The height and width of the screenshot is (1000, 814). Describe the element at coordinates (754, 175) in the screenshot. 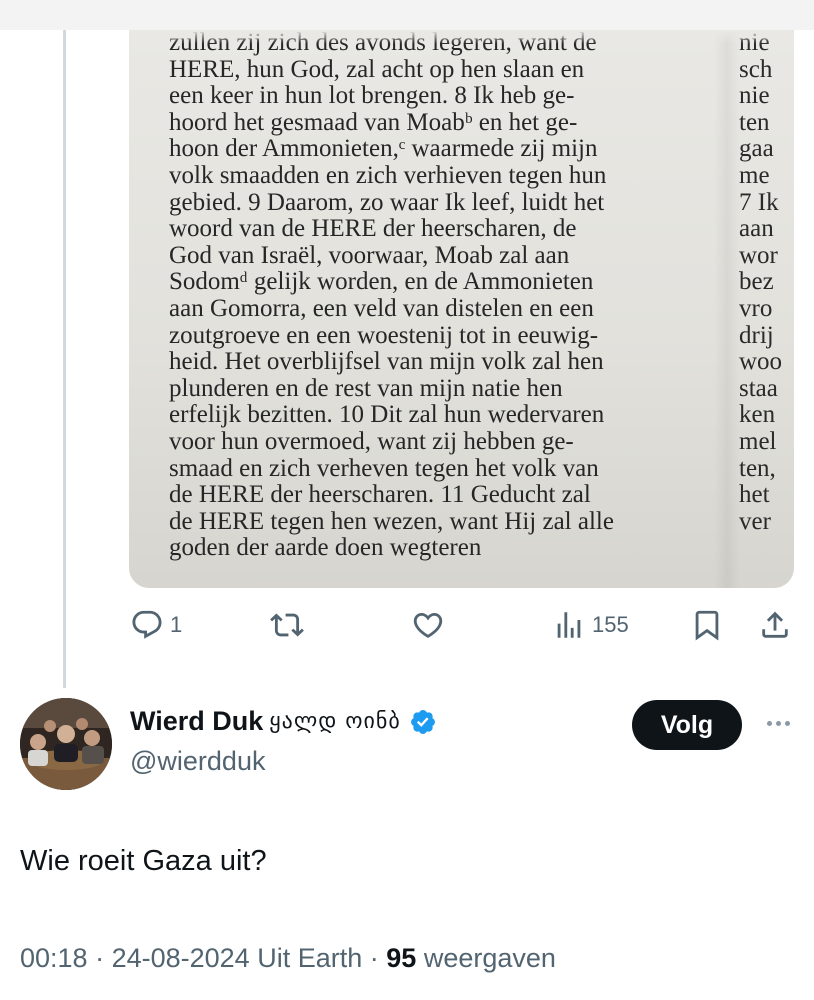

I see `book-line-right: me` at that location.